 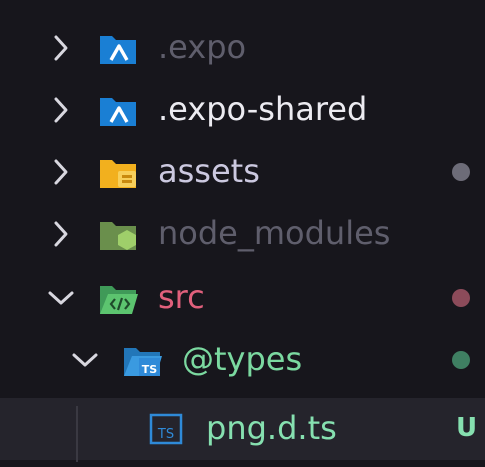 What do you see at coordinates (467, 428) in the screenshot?
I see `git-status-badge: U` at bounding box center [467, 428].